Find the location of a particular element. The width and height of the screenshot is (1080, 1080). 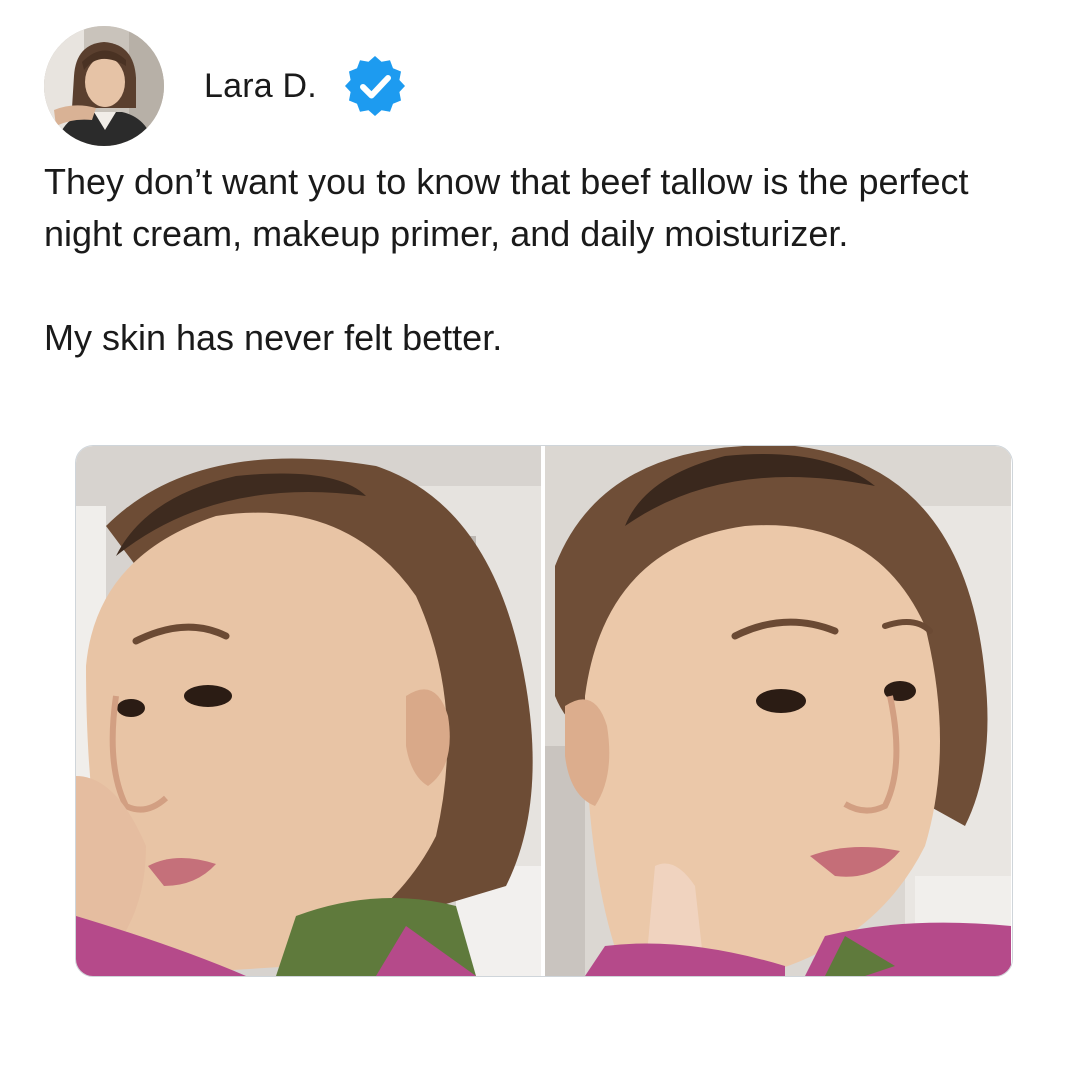

post-header: Lara D. is located at coordinates (225, 86).